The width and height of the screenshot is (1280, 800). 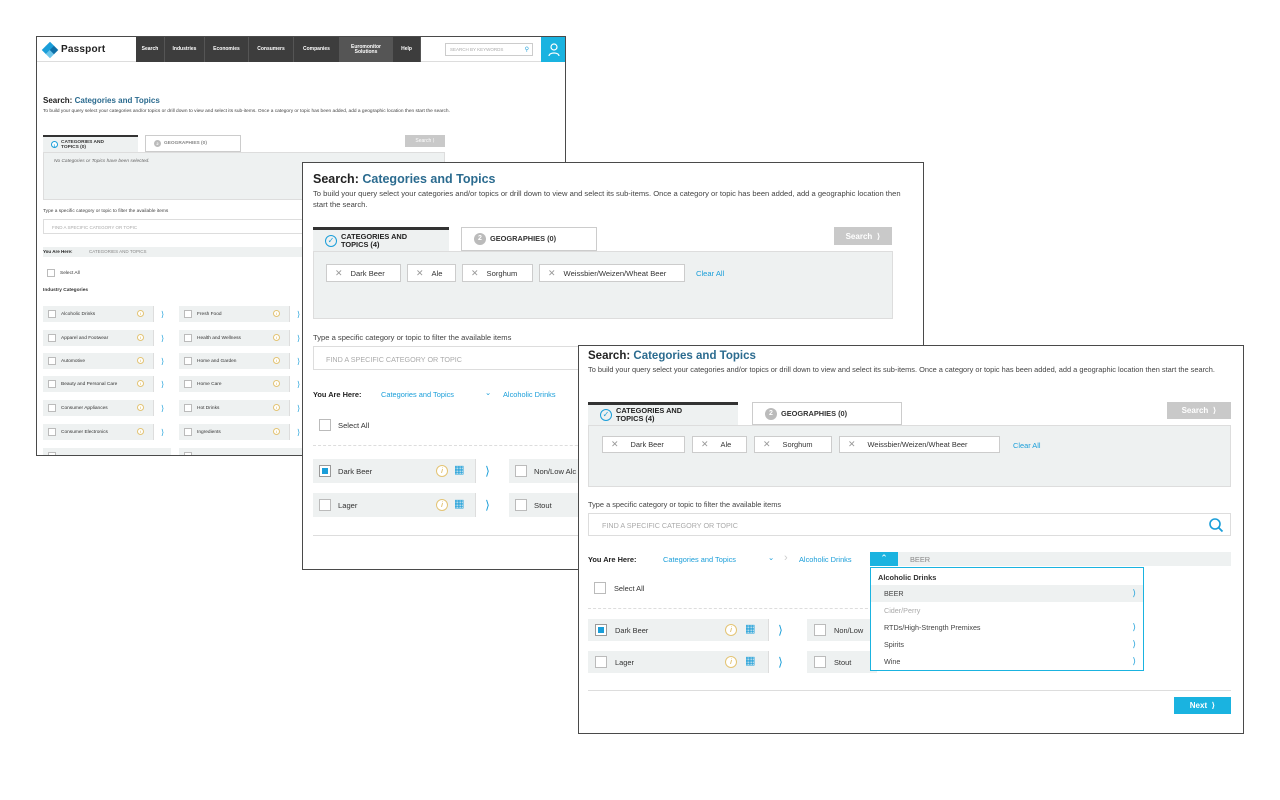 I want to click on breadcrumb-categories: CATEGORIES AND TOPICS, so click(x=118, y=251).